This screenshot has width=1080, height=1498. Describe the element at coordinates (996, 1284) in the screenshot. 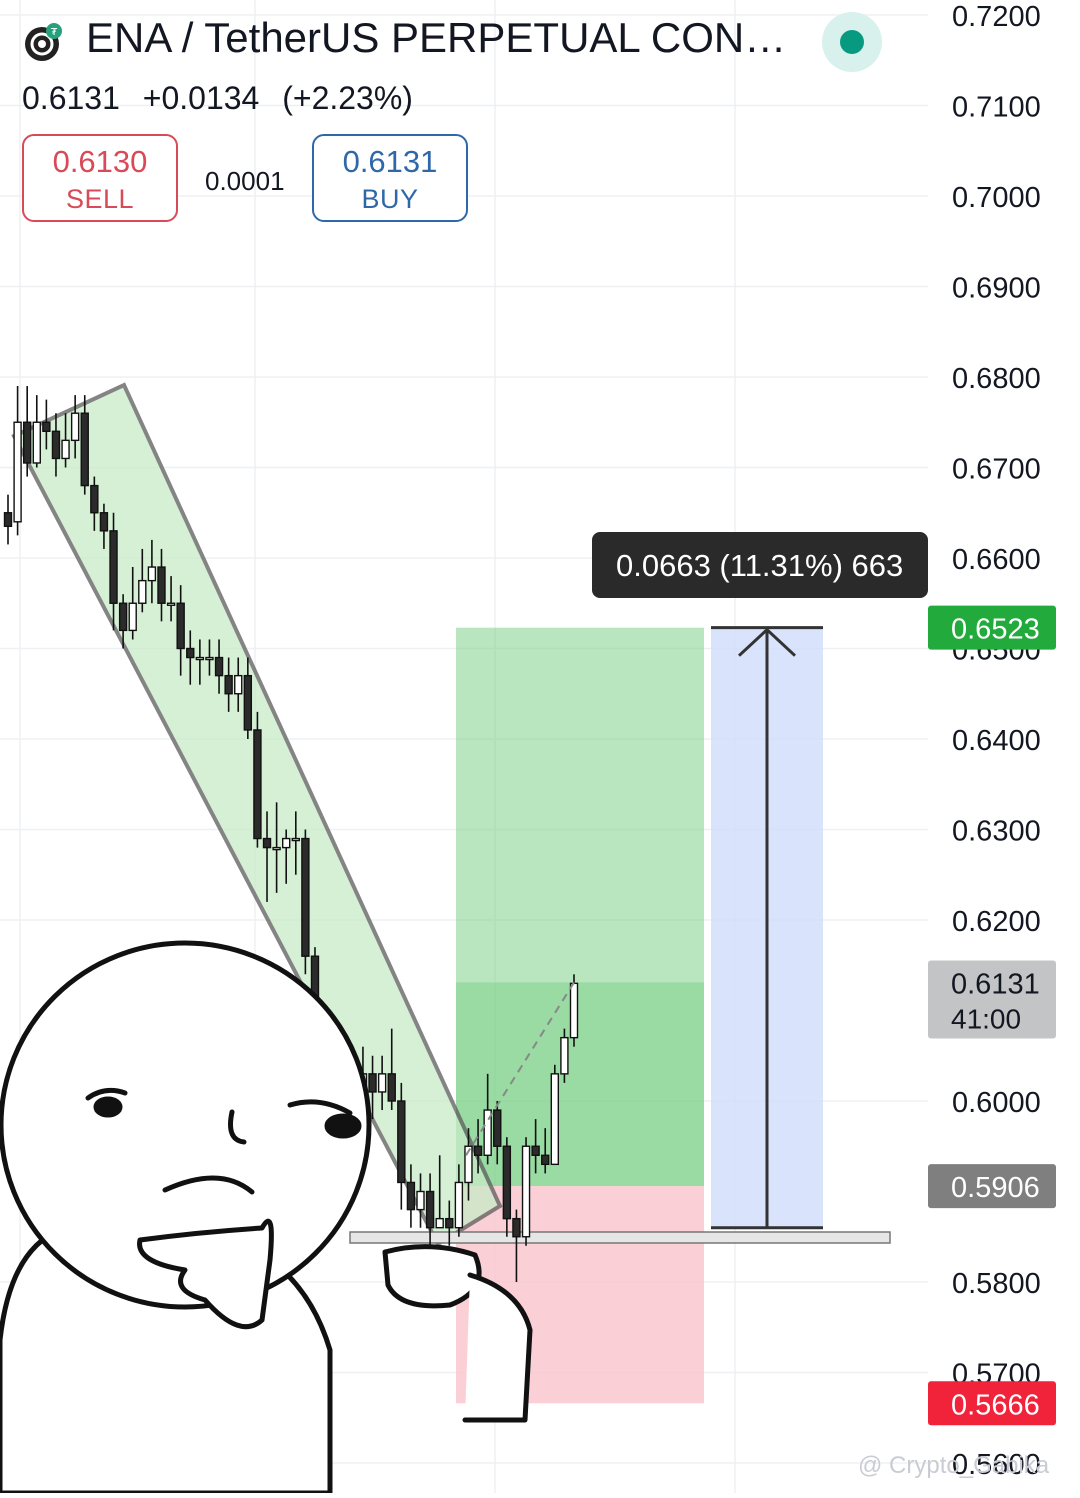

I see `axis-tick-label: 0.5800` at that location.